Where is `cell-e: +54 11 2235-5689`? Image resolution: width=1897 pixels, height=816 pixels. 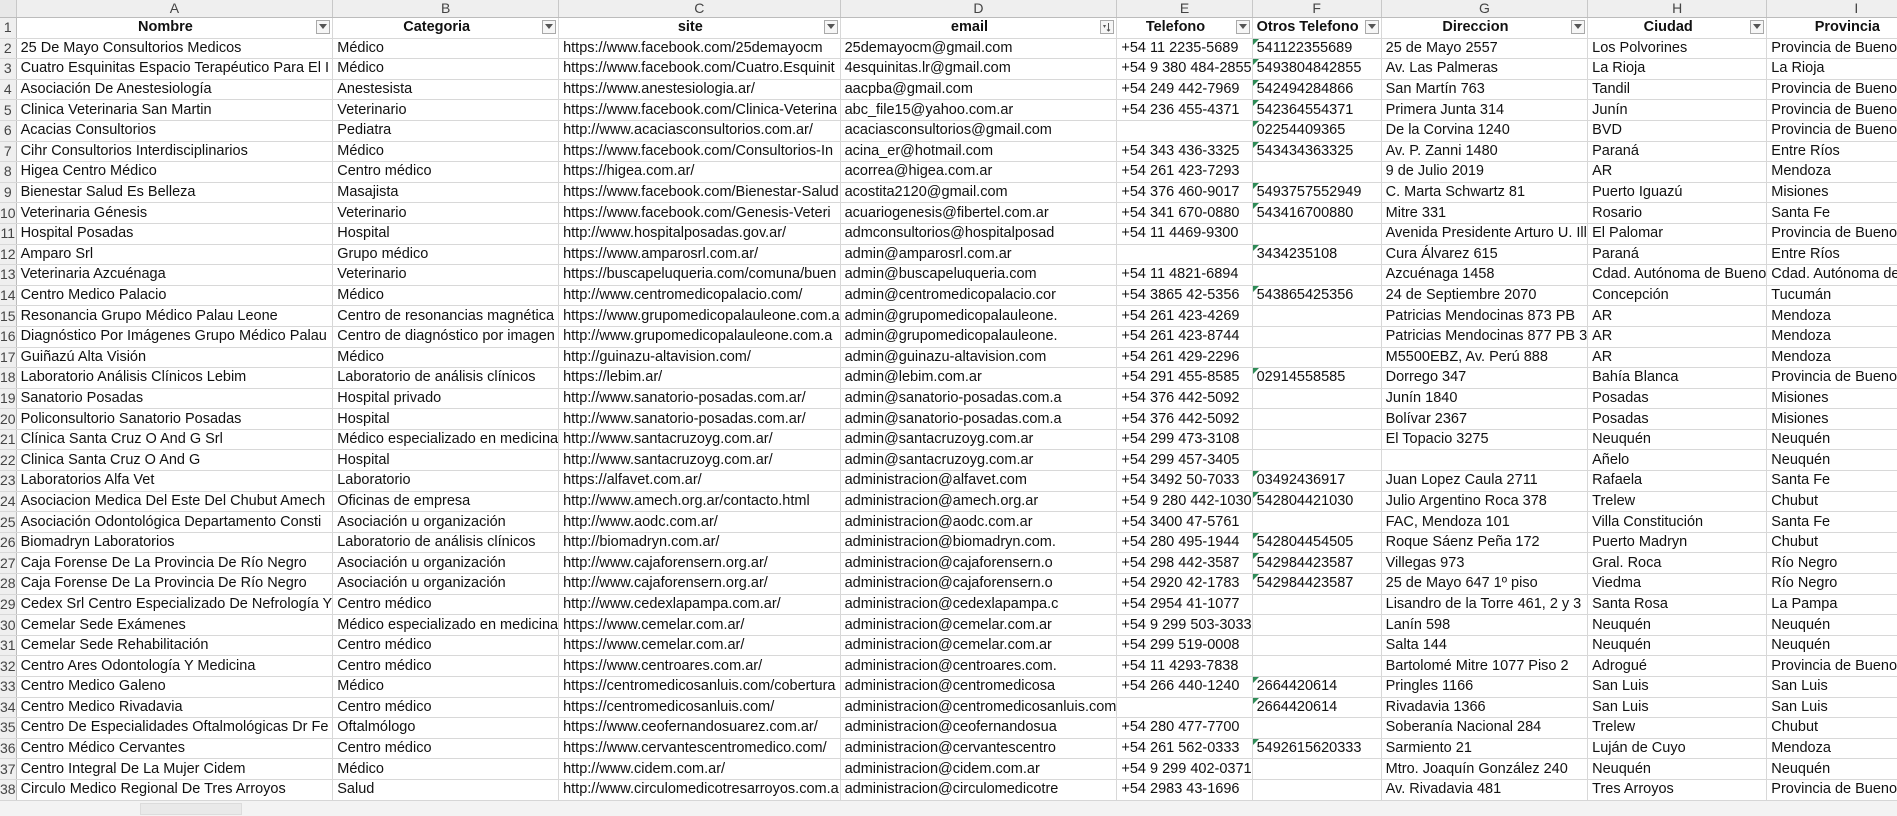
cell-e: +54 11 2235-5689 is located at coordinates (1184, 49).